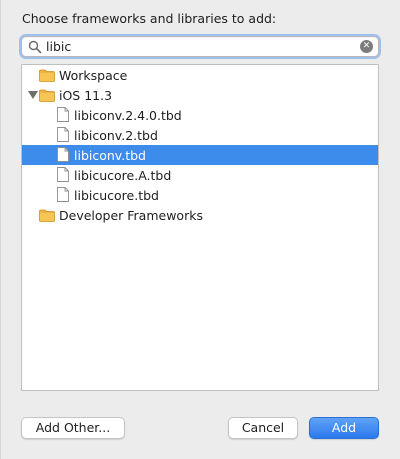 This screenshot has width=400, height=459. Describe the element at coordinates (33, 95) in the screenshot. I see `disclosure-triangle-icon` at that location.